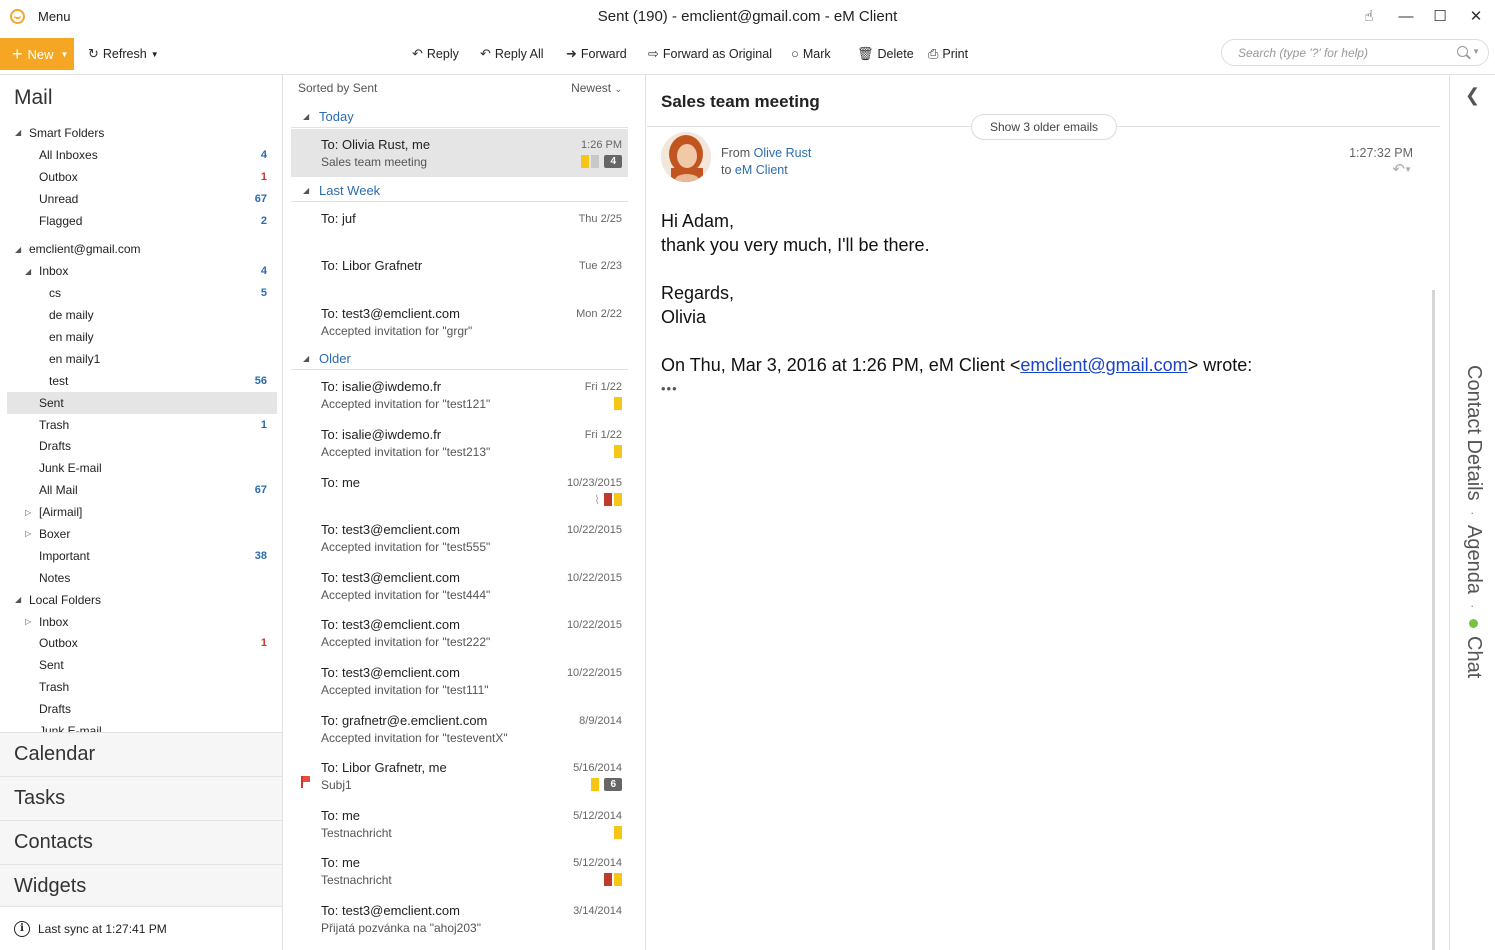  I want to click on sidebar-folder: ▷ Inbox, so click(142, 622).